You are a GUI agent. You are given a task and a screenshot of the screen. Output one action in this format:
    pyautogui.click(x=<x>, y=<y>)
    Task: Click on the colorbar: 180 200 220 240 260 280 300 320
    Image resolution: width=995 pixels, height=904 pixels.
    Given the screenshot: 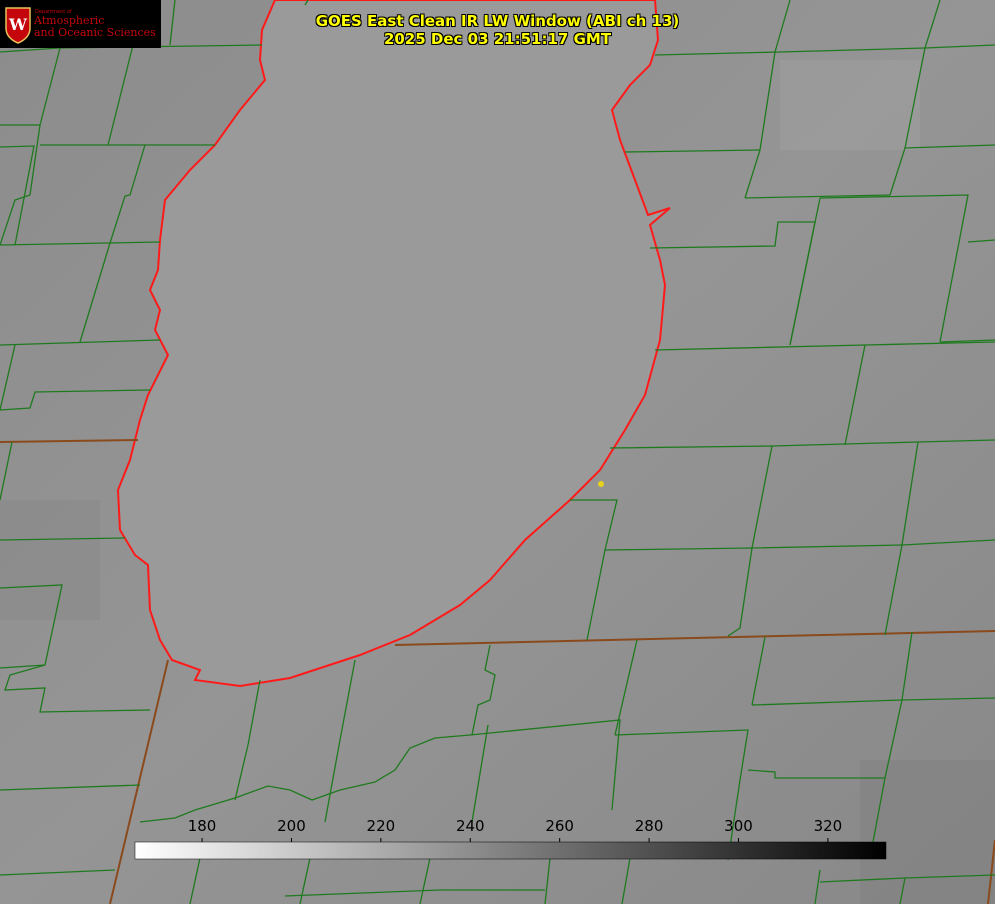 What is the action you would take?
    pyautogui.click(x=510, y=838)
    